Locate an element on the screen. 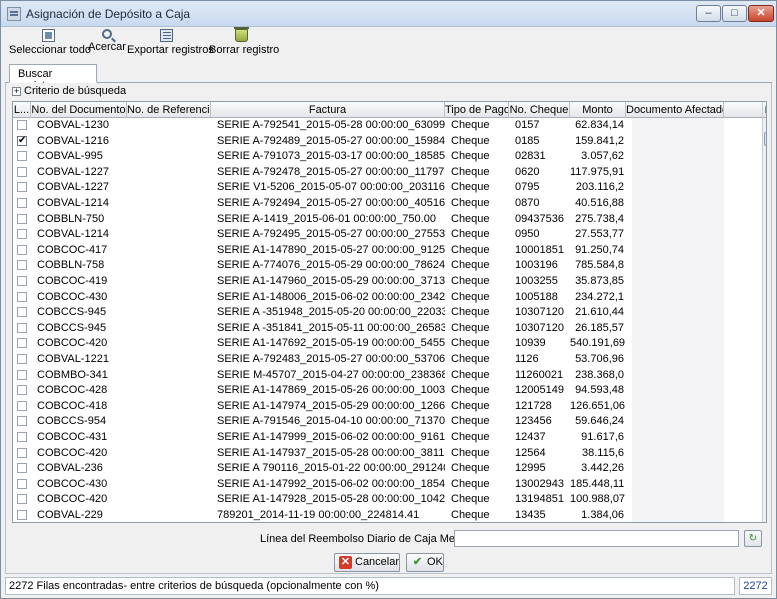 This screenshot has height=599, width=777. cancel-button: ✕ Cancelar is located at coordinates (367, 562).